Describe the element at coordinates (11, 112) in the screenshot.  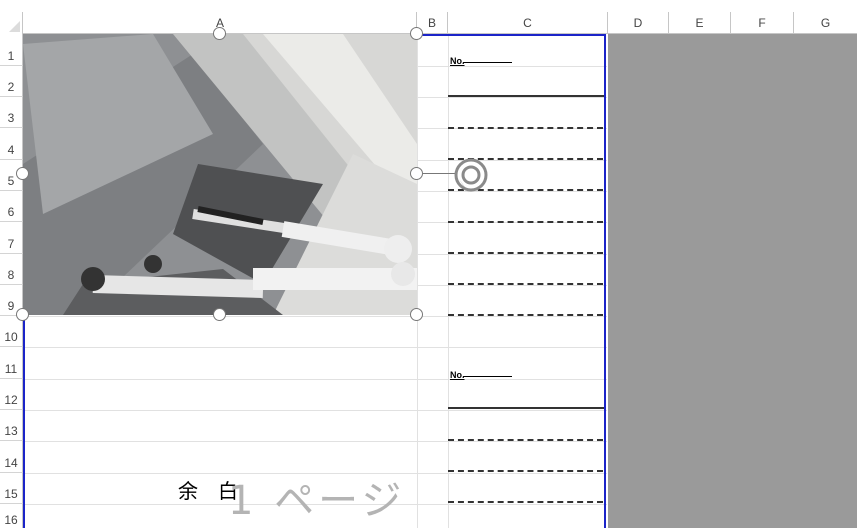
I see `row-header-3: 3` at that location.